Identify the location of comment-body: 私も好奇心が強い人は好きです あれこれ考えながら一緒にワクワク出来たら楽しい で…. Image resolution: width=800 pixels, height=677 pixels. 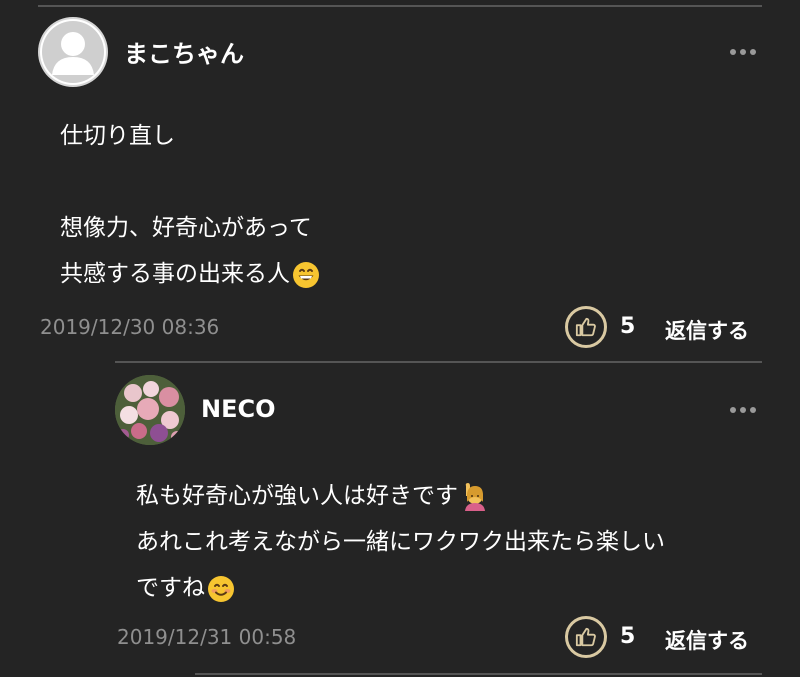
(400, 542).